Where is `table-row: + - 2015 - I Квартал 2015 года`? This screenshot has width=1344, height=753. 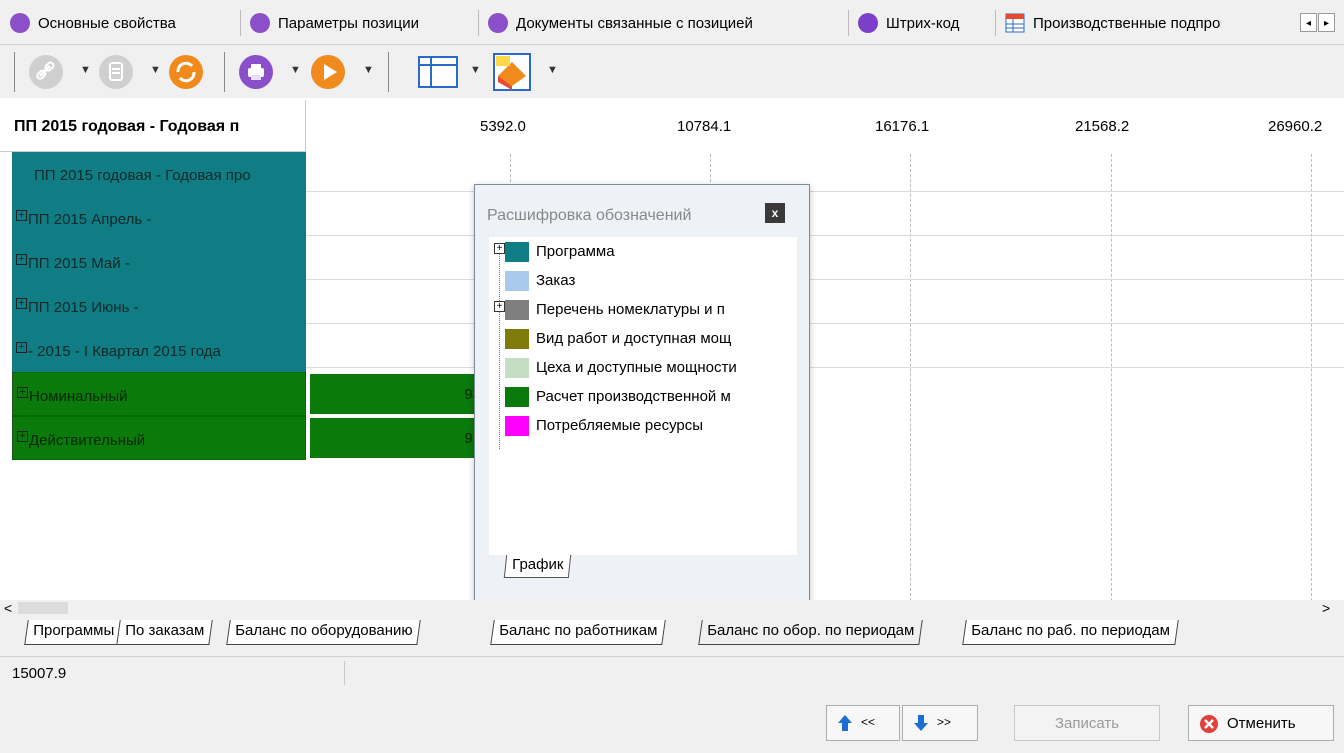
table-row: + - 2015 - I Квартал 2015 года is located at coordinates (159, 350).